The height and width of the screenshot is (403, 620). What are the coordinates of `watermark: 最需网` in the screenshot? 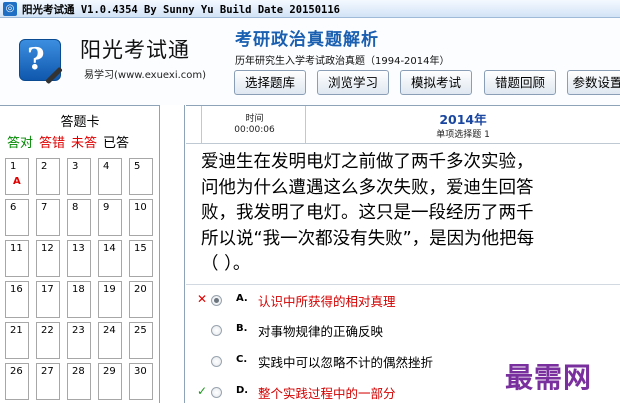 It's located at (549, 377).